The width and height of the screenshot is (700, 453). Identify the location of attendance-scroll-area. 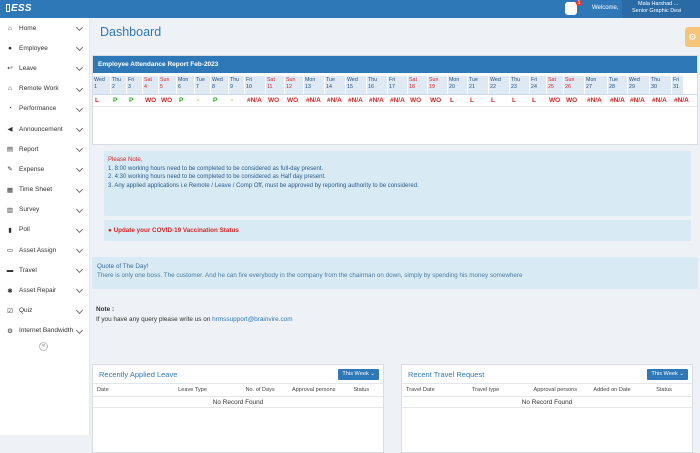
(395, 117).